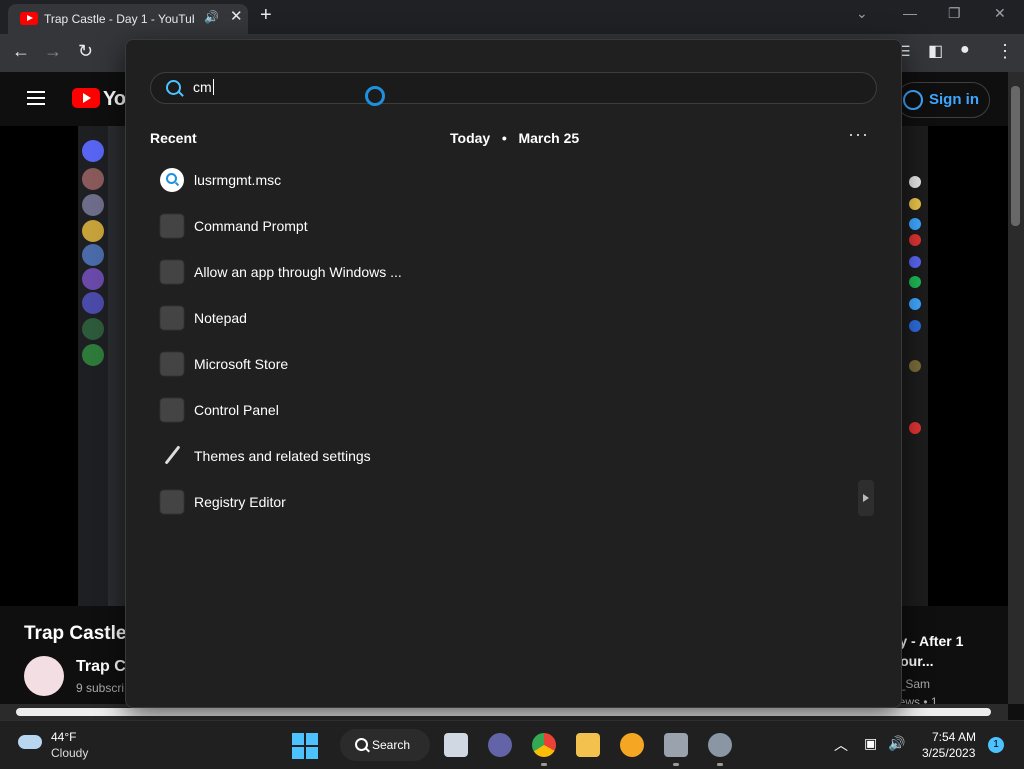 This screenshot has width=1024, height=769. Describe the element at coordinates (866, 498) in the screenshot. I see `next-page-arrow-button` at that location.